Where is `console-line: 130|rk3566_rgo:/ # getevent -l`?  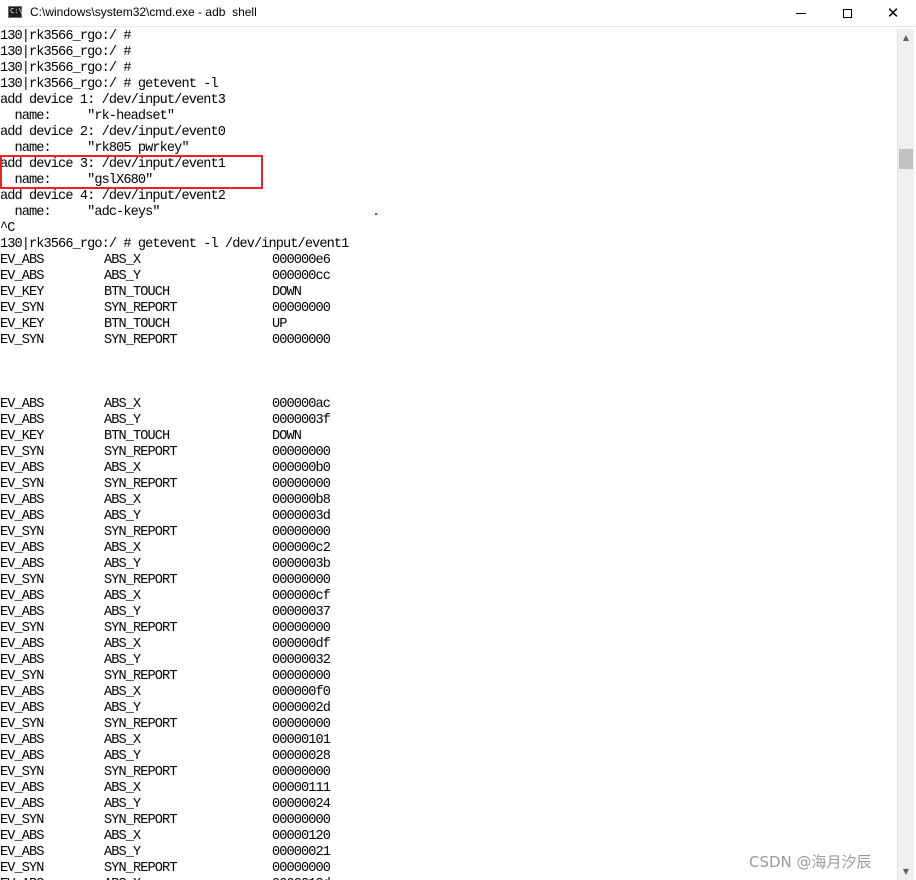
console-line: 130|rk3566_rgo:/ # getevent -l is located at coordinates (109, 84).